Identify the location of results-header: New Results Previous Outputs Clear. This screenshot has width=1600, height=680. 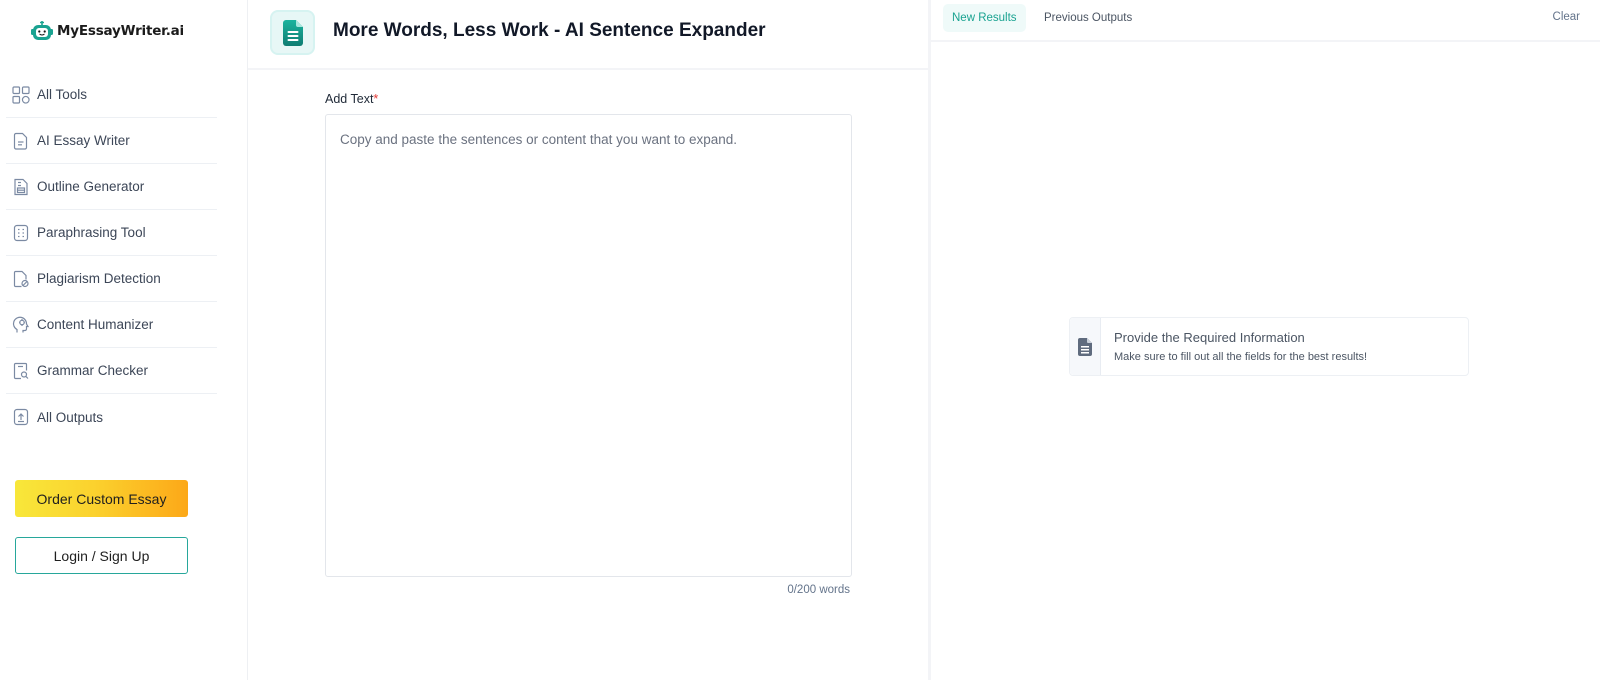
(1265, 21).